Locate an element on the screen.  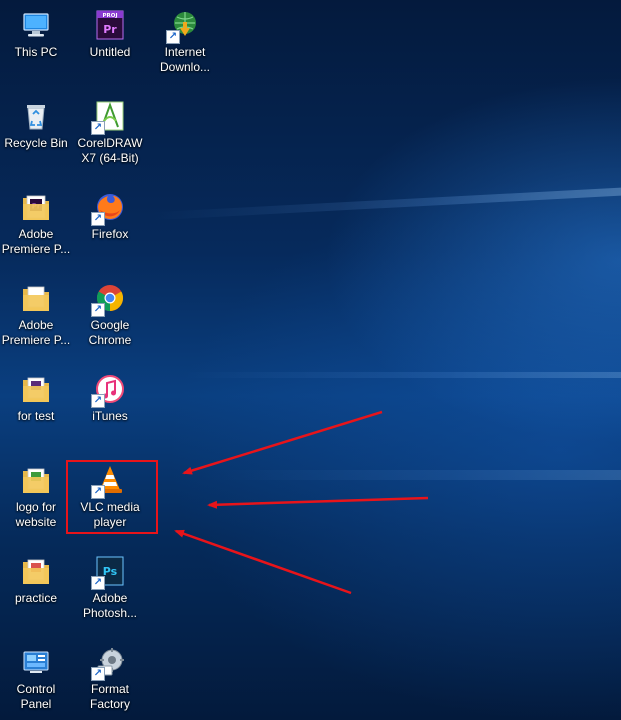
desktop-icon-for-test: for test is located at coordinates (37, 396).